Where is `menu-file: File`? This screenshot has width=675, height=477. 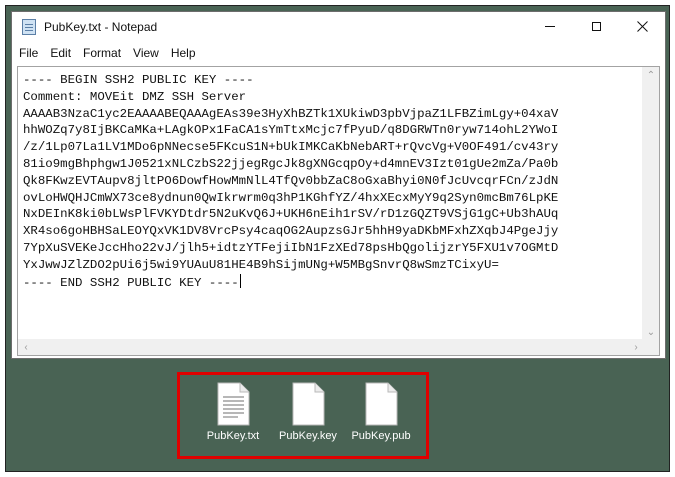
menu-file: File is located at coordinates (28, 53).